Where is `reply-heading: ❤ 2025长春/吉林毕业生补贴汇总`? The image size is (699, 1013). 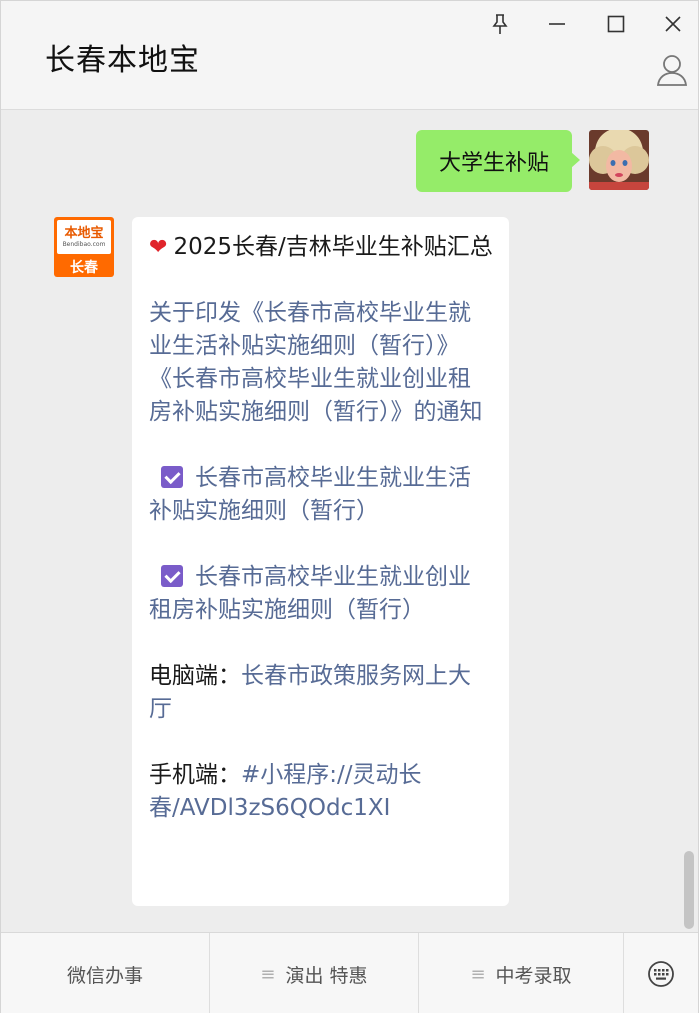 reply-heading: ❤ 2025长春/吉林毕业生补贴汇总 is located at coordinates (321, 247).